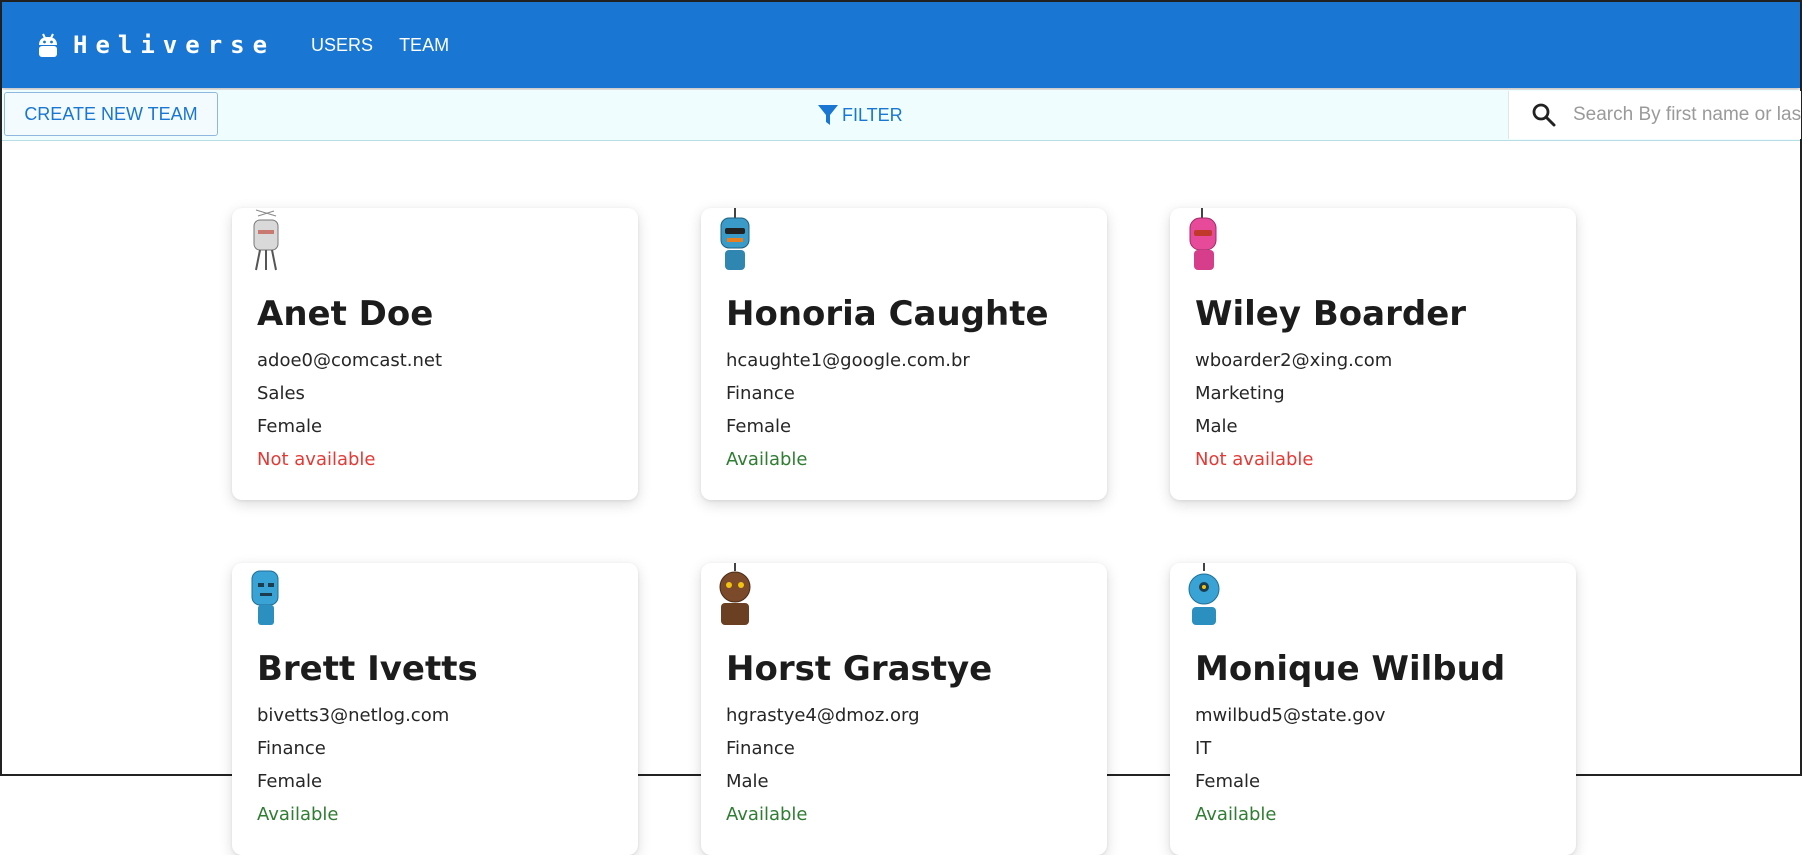 This screenshot has width=1802, height=855. I want to click on user-name: Horst Grastye, so click(859, 669).